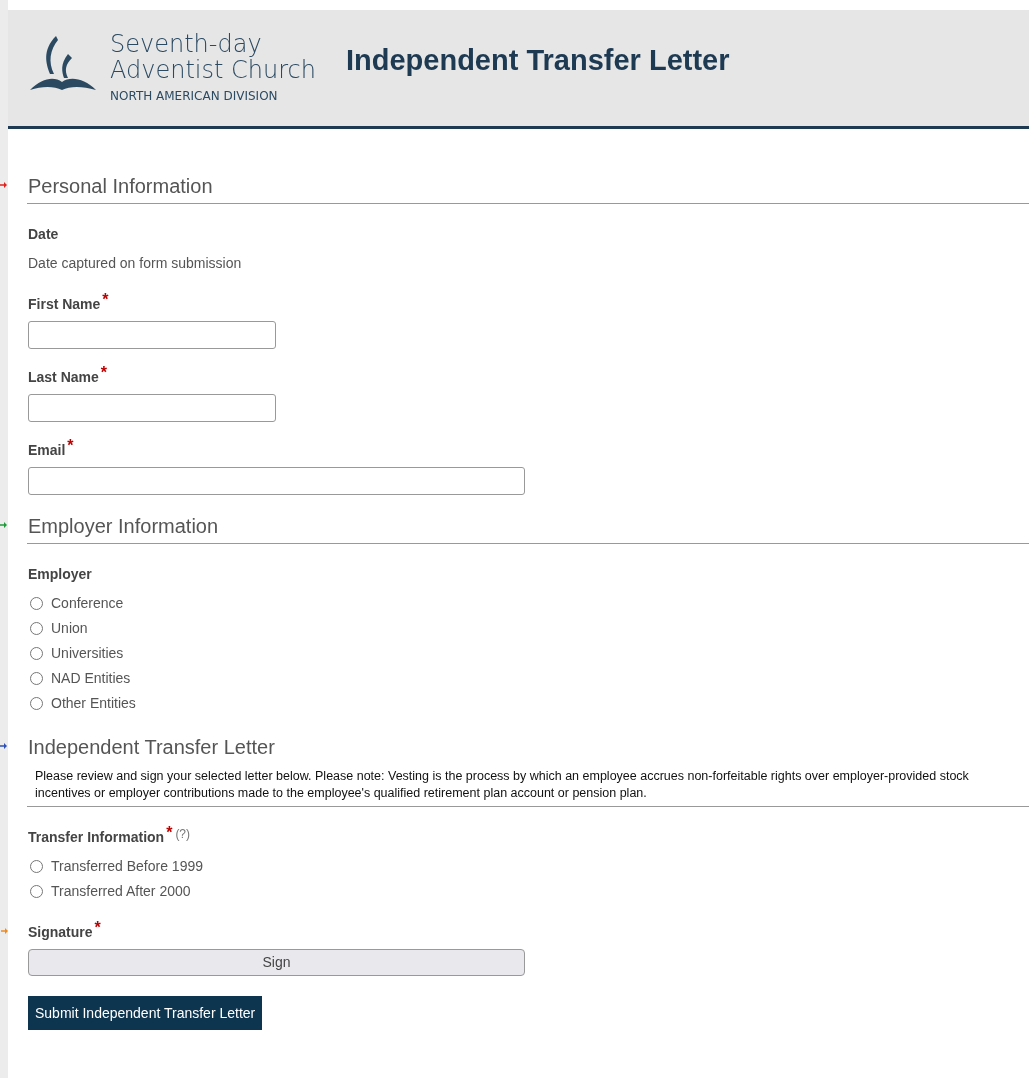  I want to click on radio-option: Other Entities, so click(528, 703).